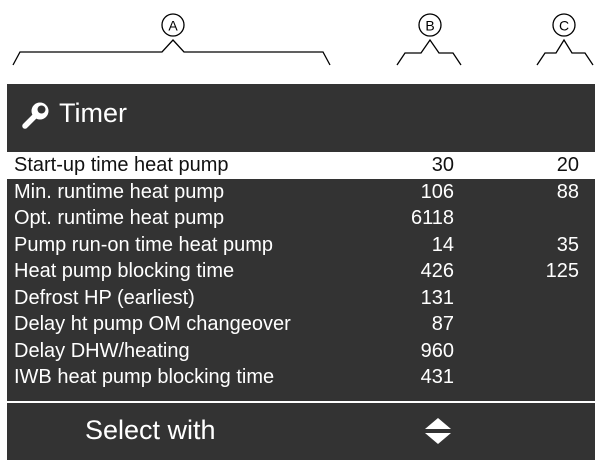 This screenshot has height=466, width=603. Describe the element at coordinates (567, 165) in the screenshot. I see `value-column-c: 20` at that location.